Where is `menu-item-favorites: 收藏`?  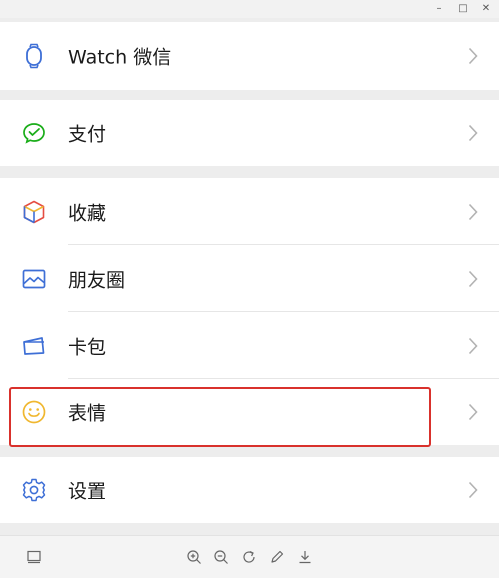
menu-item-favorites: 收藏 is located at coordinates (249, 211).